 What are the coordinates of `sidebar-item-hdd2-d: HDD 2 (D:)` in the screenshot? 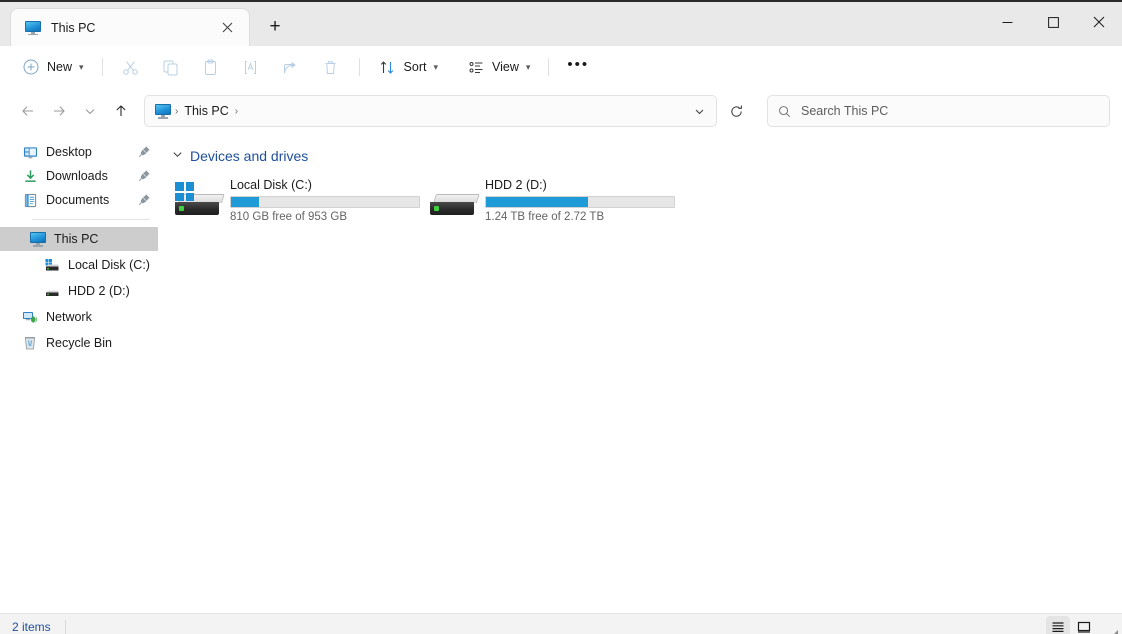 It's located at (79, 291).